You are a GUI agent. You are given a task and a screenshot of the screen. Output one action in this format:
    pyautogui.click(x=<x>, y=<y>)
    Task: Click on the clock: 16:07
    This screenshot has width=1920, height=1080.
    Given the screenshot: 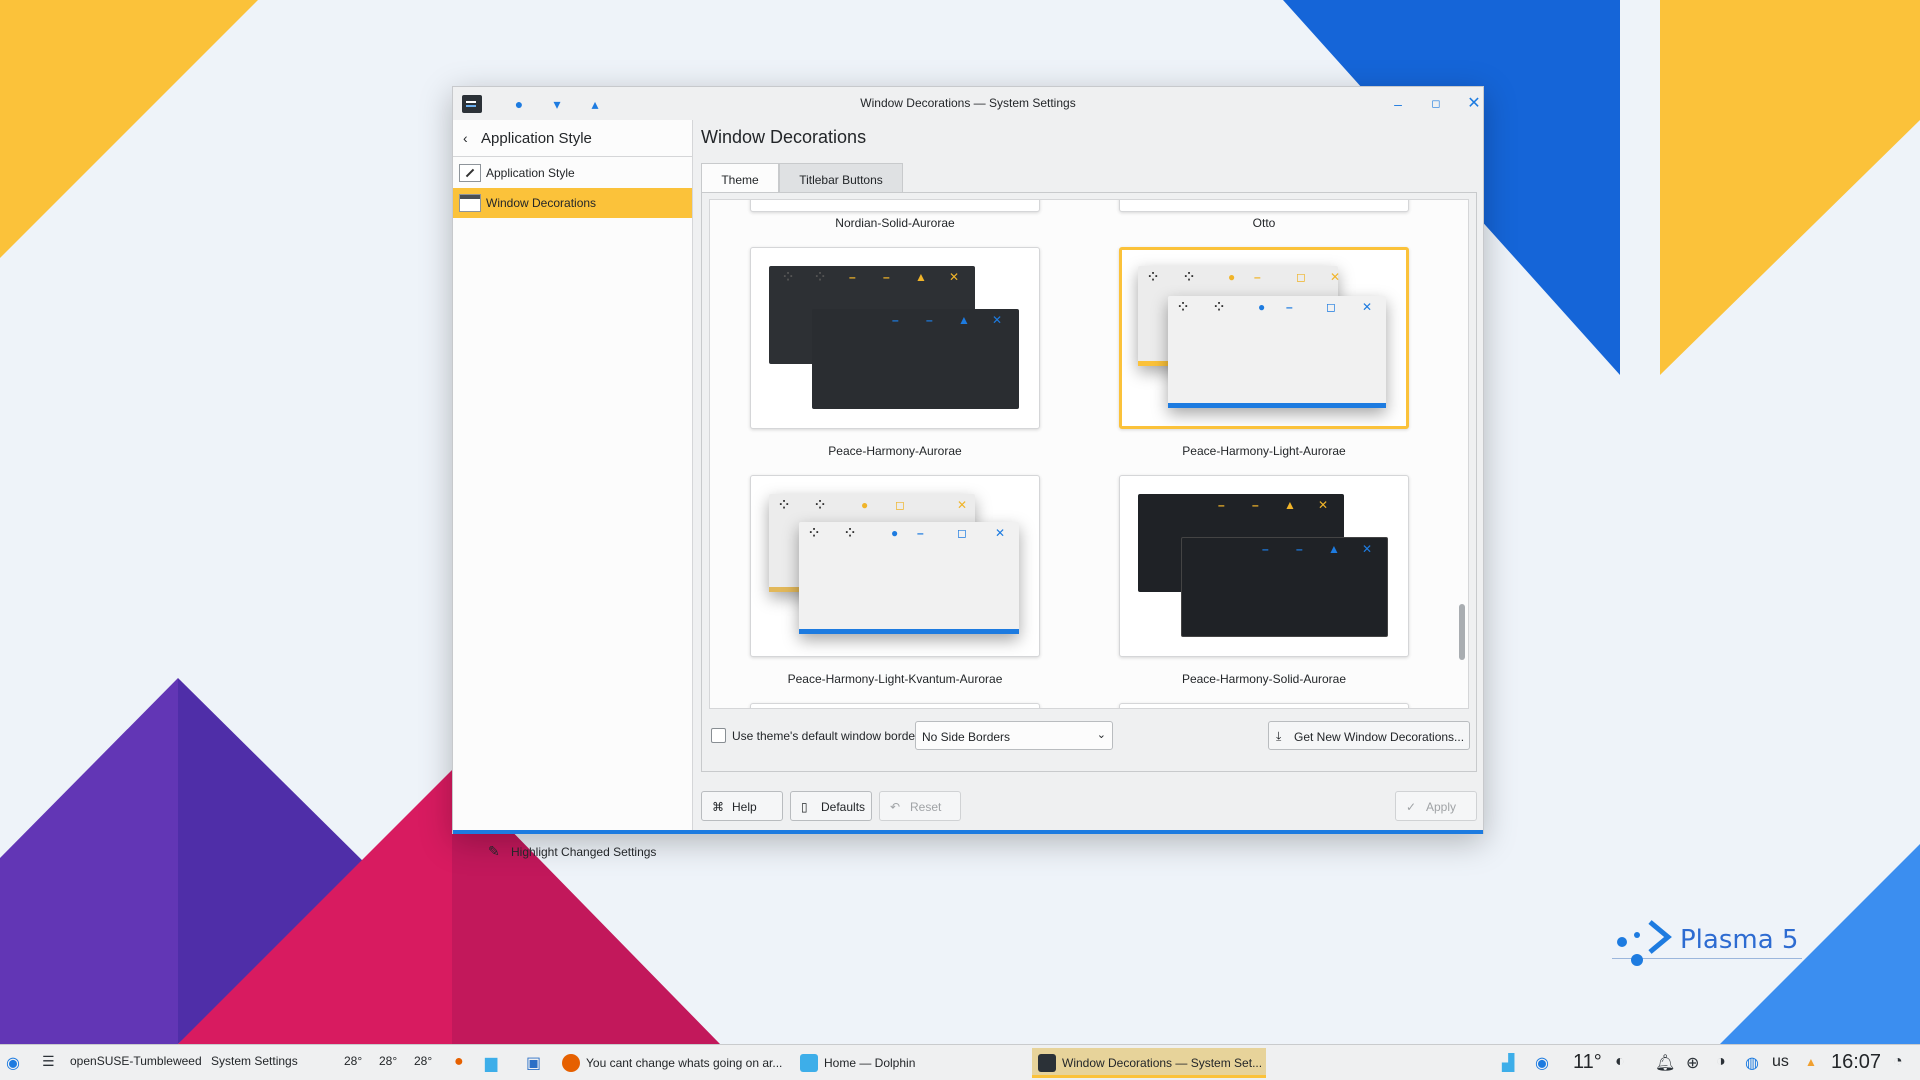 What is the action you would take?
    pyautogui.click(x=1856, y=1062)
    